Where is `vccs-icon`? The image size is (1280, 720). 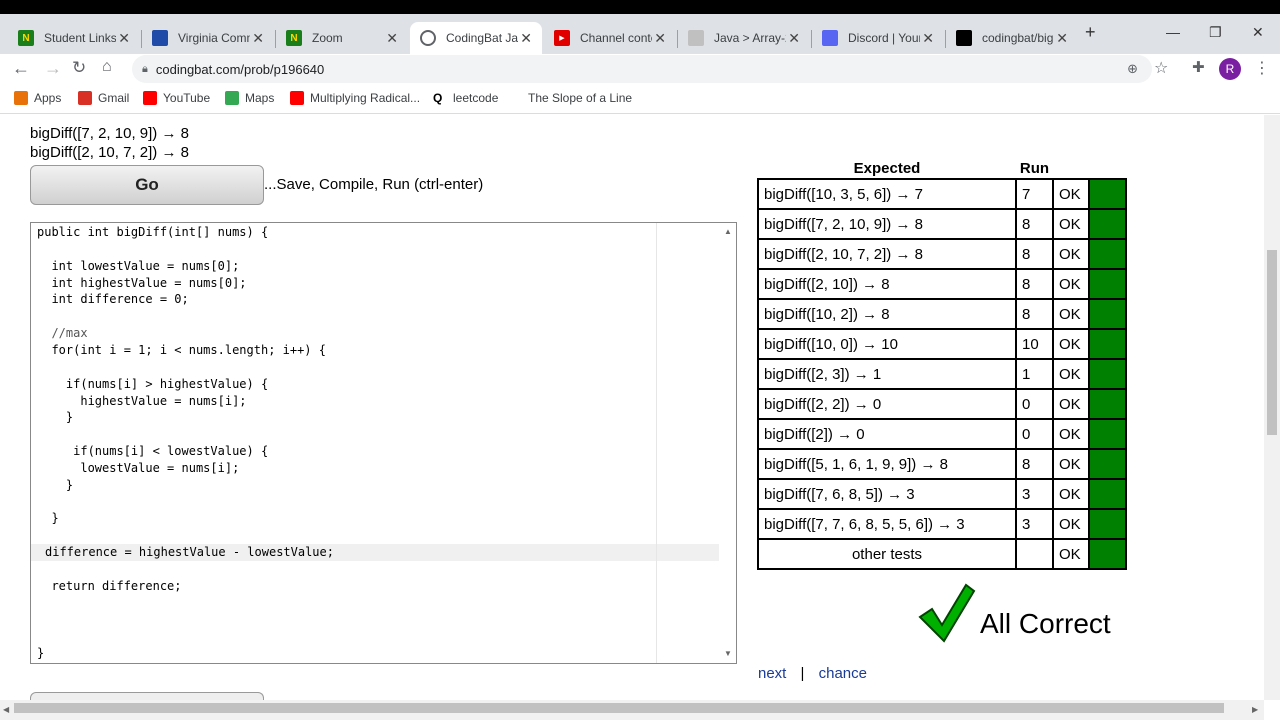 vccs-icon is located at coordinates (160, 38).